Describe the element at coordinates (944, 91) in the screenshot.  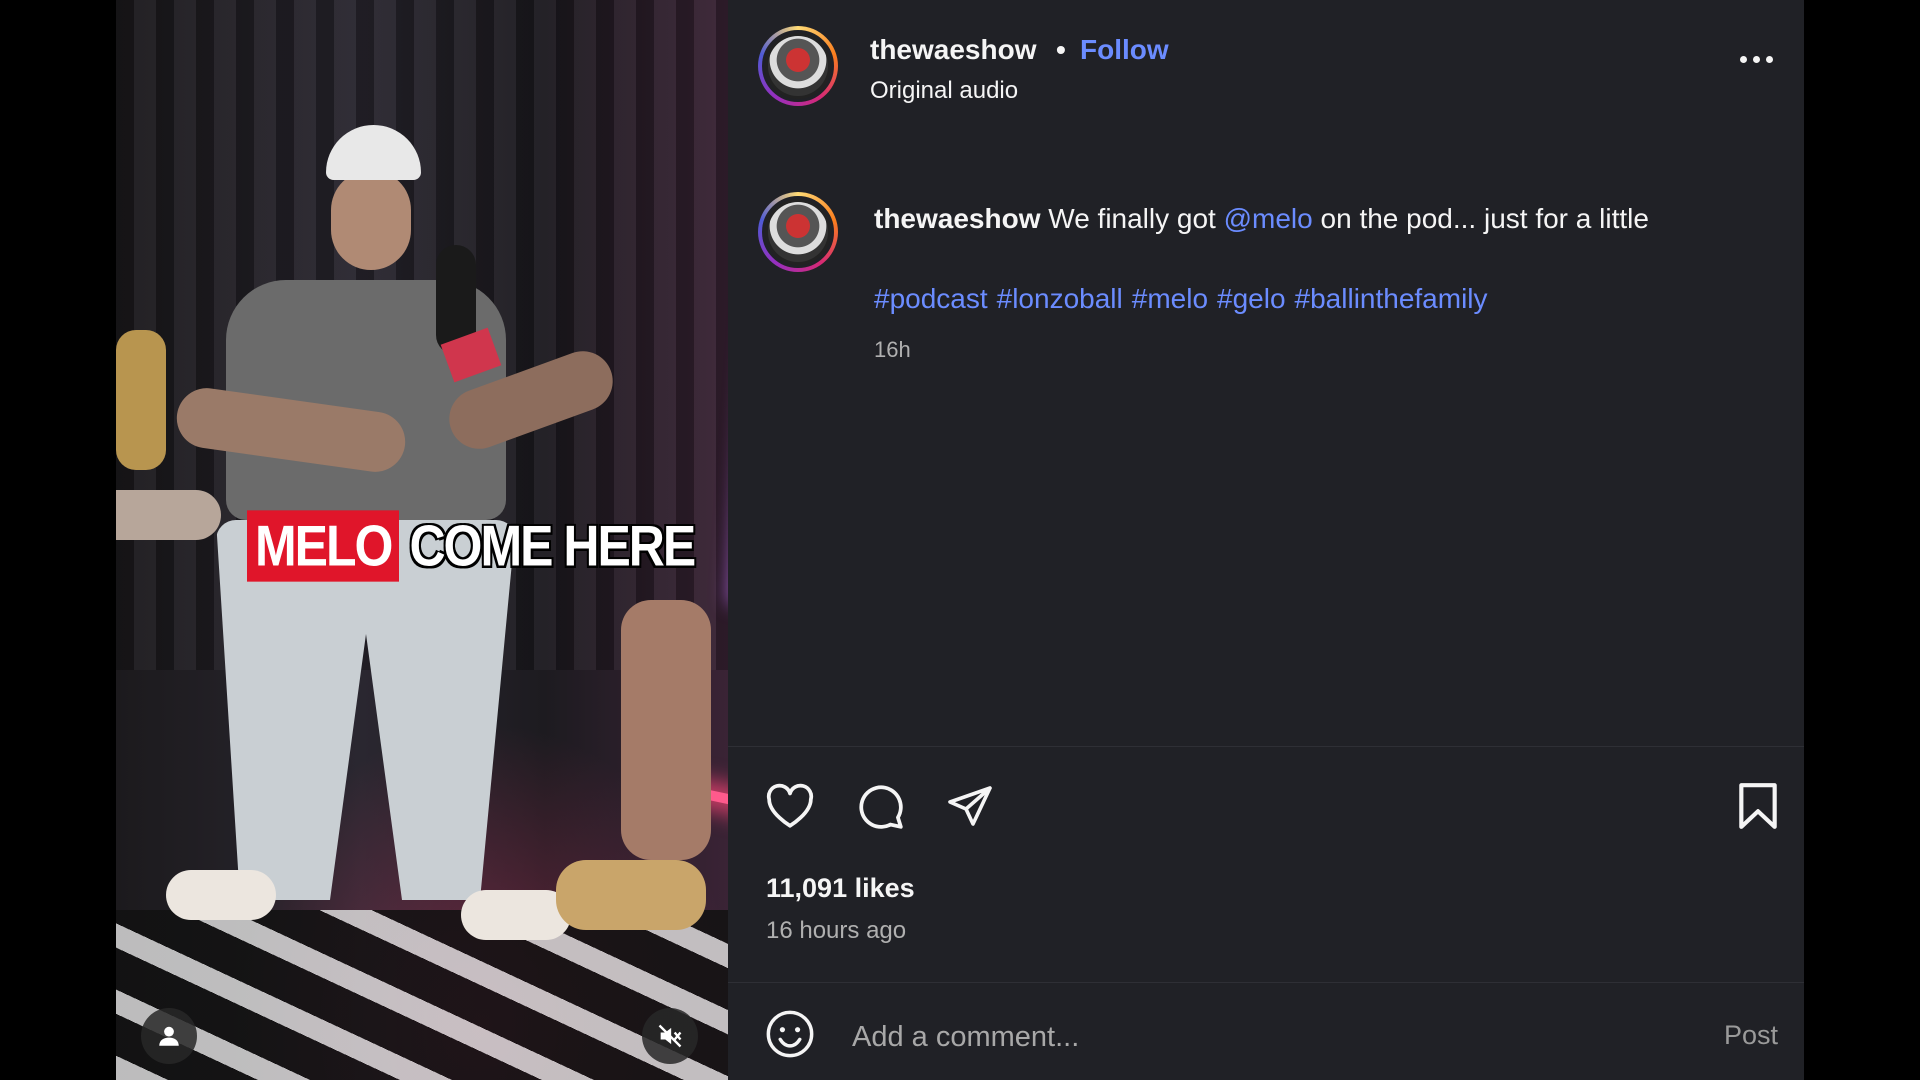
I see `audio-link: Original audio` at that location.